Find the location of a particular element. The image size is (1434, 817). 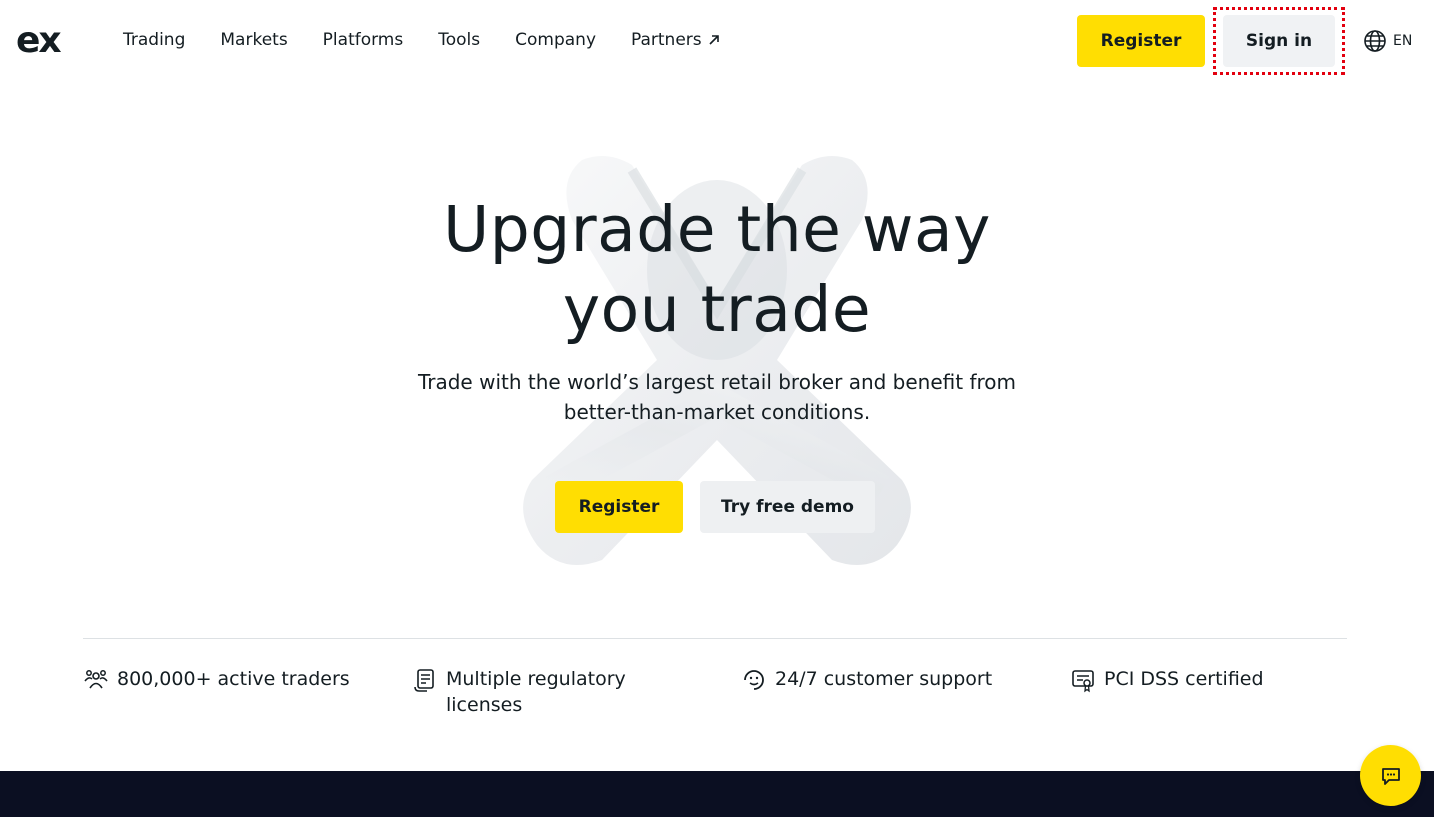

globe-icon is located at coordinates (1375, 41).